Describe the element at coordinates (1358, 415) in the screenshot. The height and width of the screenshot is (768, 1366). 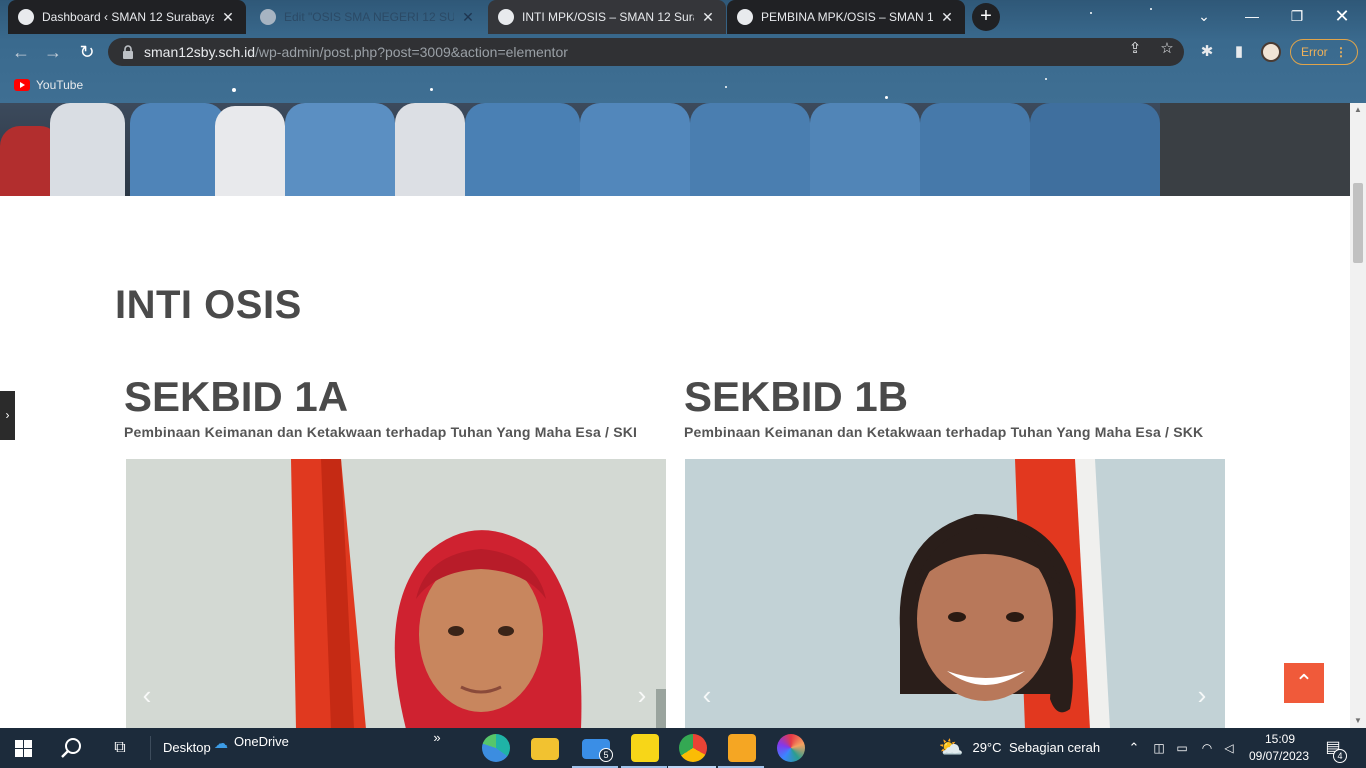
I see `page-scrollbar: ▲ ▼` at that location.